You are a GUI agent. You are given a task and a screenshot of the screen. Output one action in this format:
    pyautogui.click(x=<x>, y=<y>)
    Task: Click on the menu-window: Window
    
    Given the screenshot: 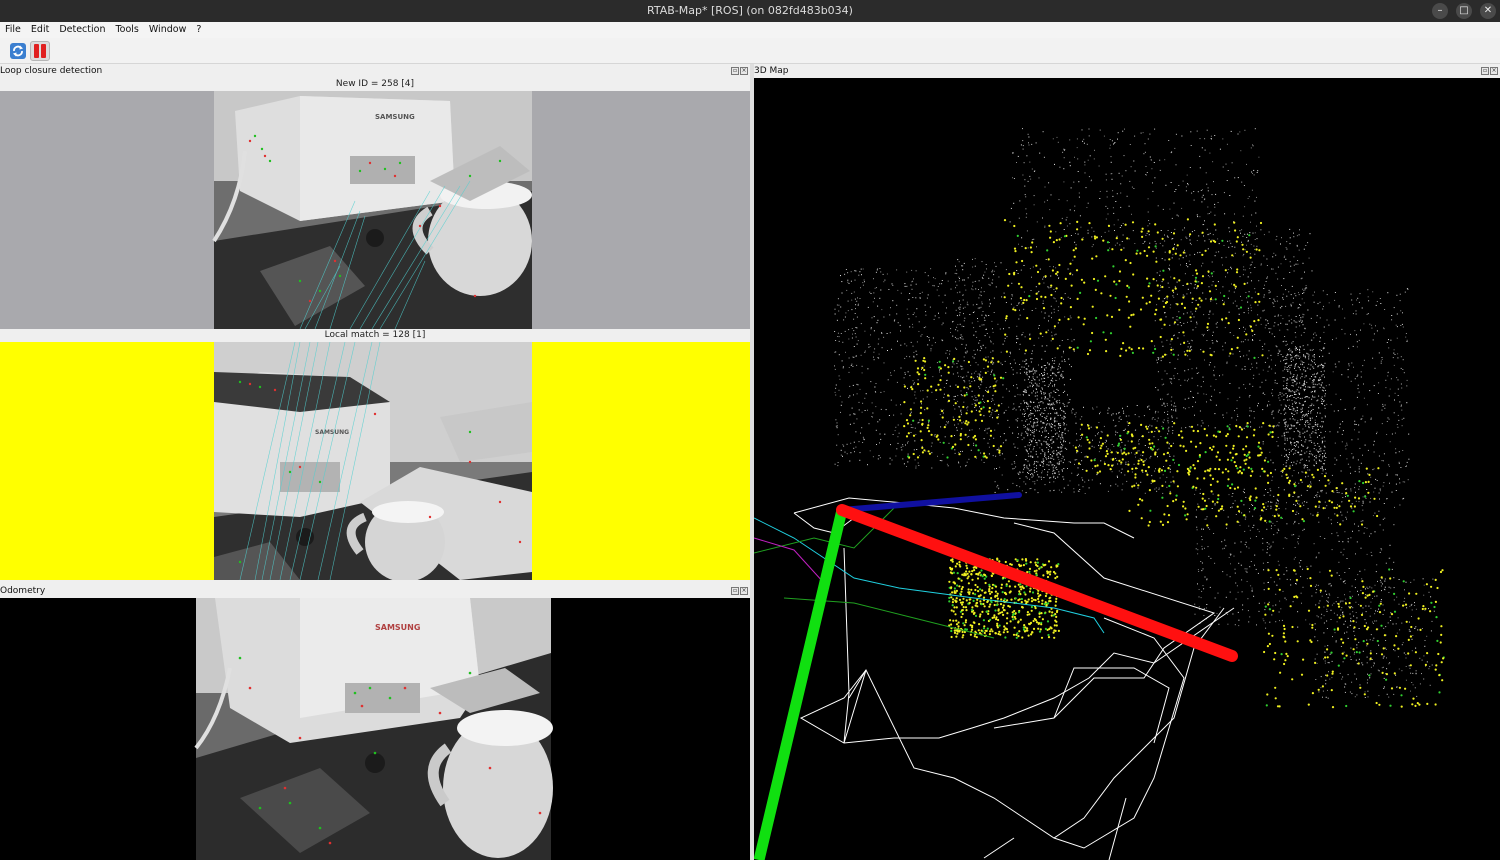 What is the action you would take?
    pyautogui.click(x=167, y=30)
    